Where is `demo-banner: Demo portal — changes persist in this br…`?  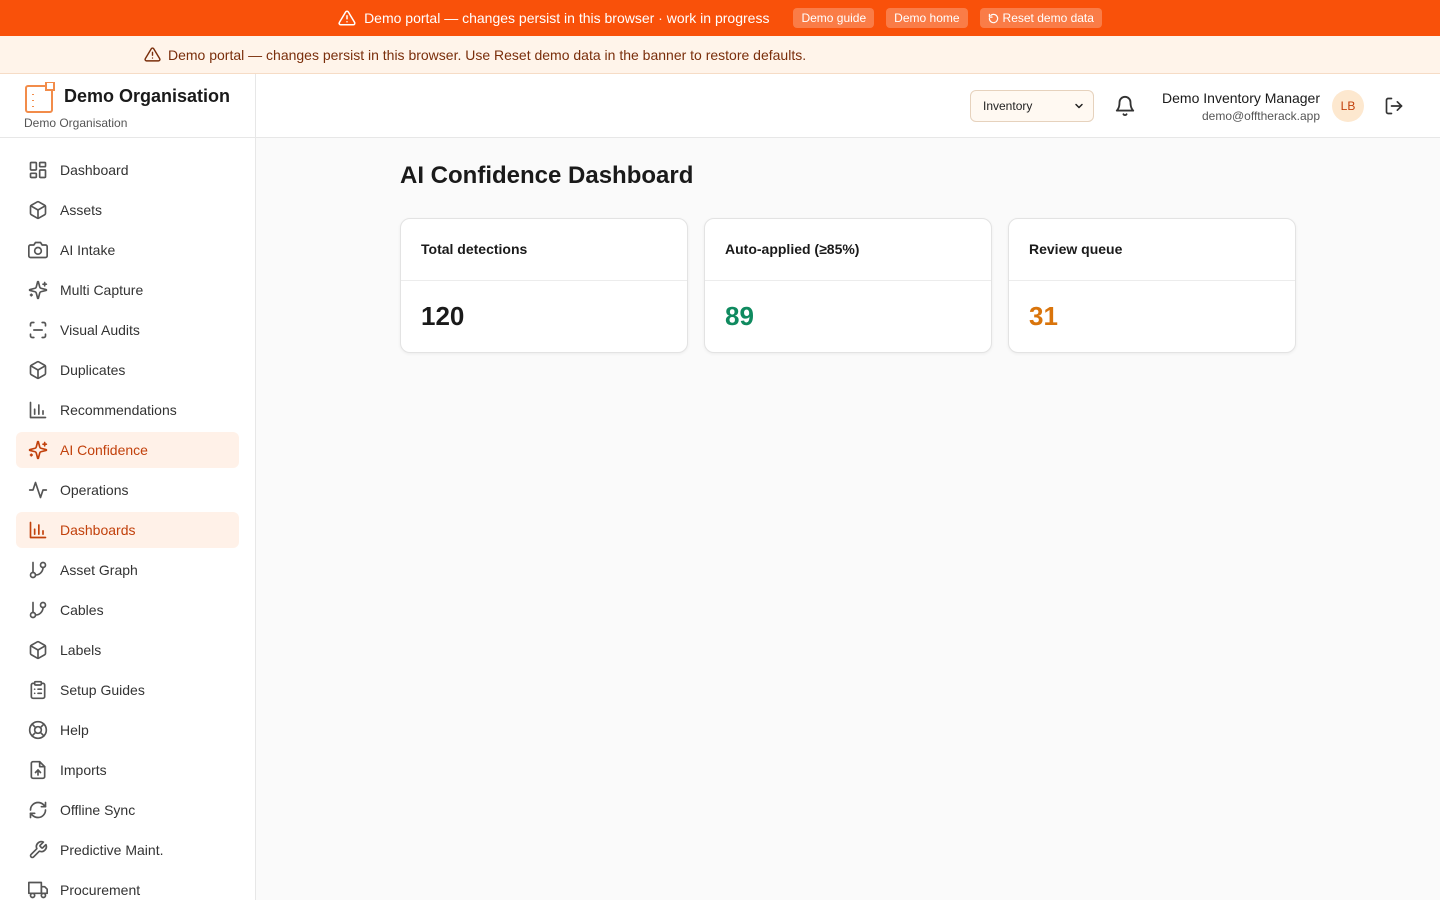 demo-banner: Demo portal — changes persist in this br… is located at coordinates (720, 18).